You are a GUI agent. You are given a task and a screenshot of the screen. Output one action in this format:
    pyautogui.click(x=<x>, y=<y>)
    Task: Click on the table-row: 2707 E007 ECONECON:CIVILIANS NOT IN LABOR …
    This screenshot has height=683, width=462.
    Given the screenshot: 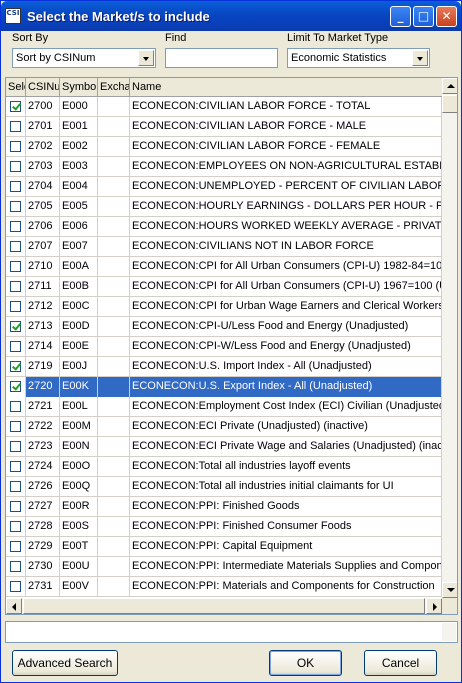 What is the action you would take?
    pyautogui.click(x=224, y=247)
    